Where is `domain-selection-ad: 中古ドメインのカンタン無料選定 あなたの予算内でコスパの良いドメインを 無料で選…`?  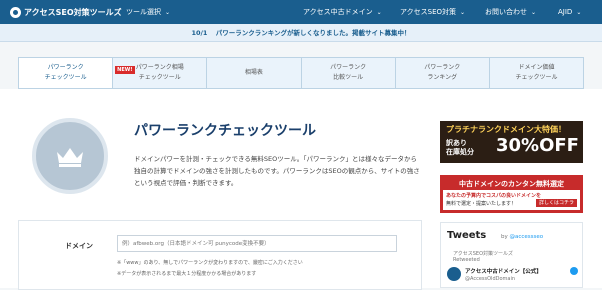
domain-selection-ad: 中古ドメインのカンタン無料選定 あなたの予算内でコスパの良いドメインを 無料で選… is located at coordinates (511, 194).